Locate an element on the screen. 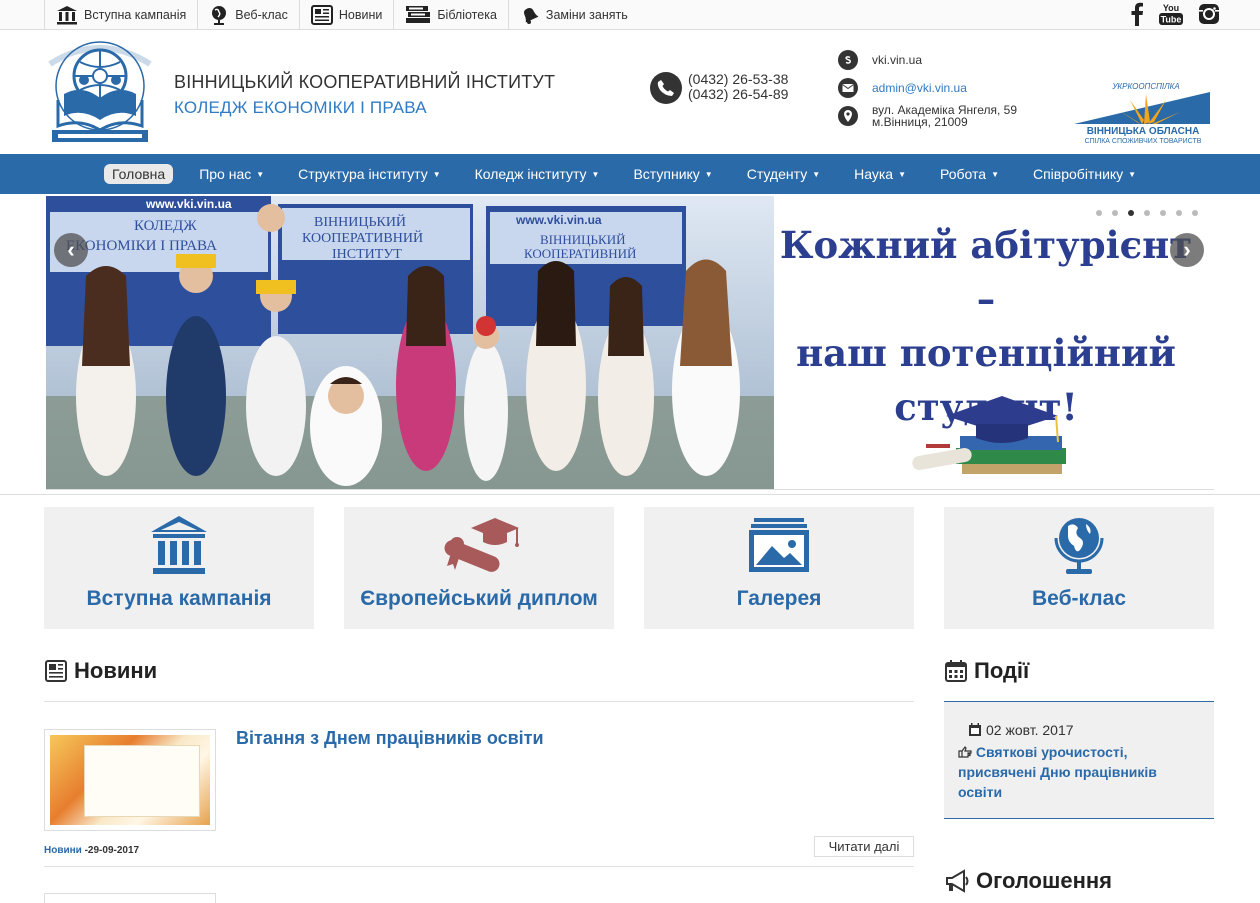 The image size is (1260, 903). nav-science: Наука ▼ is located at coordinates (880, 174).